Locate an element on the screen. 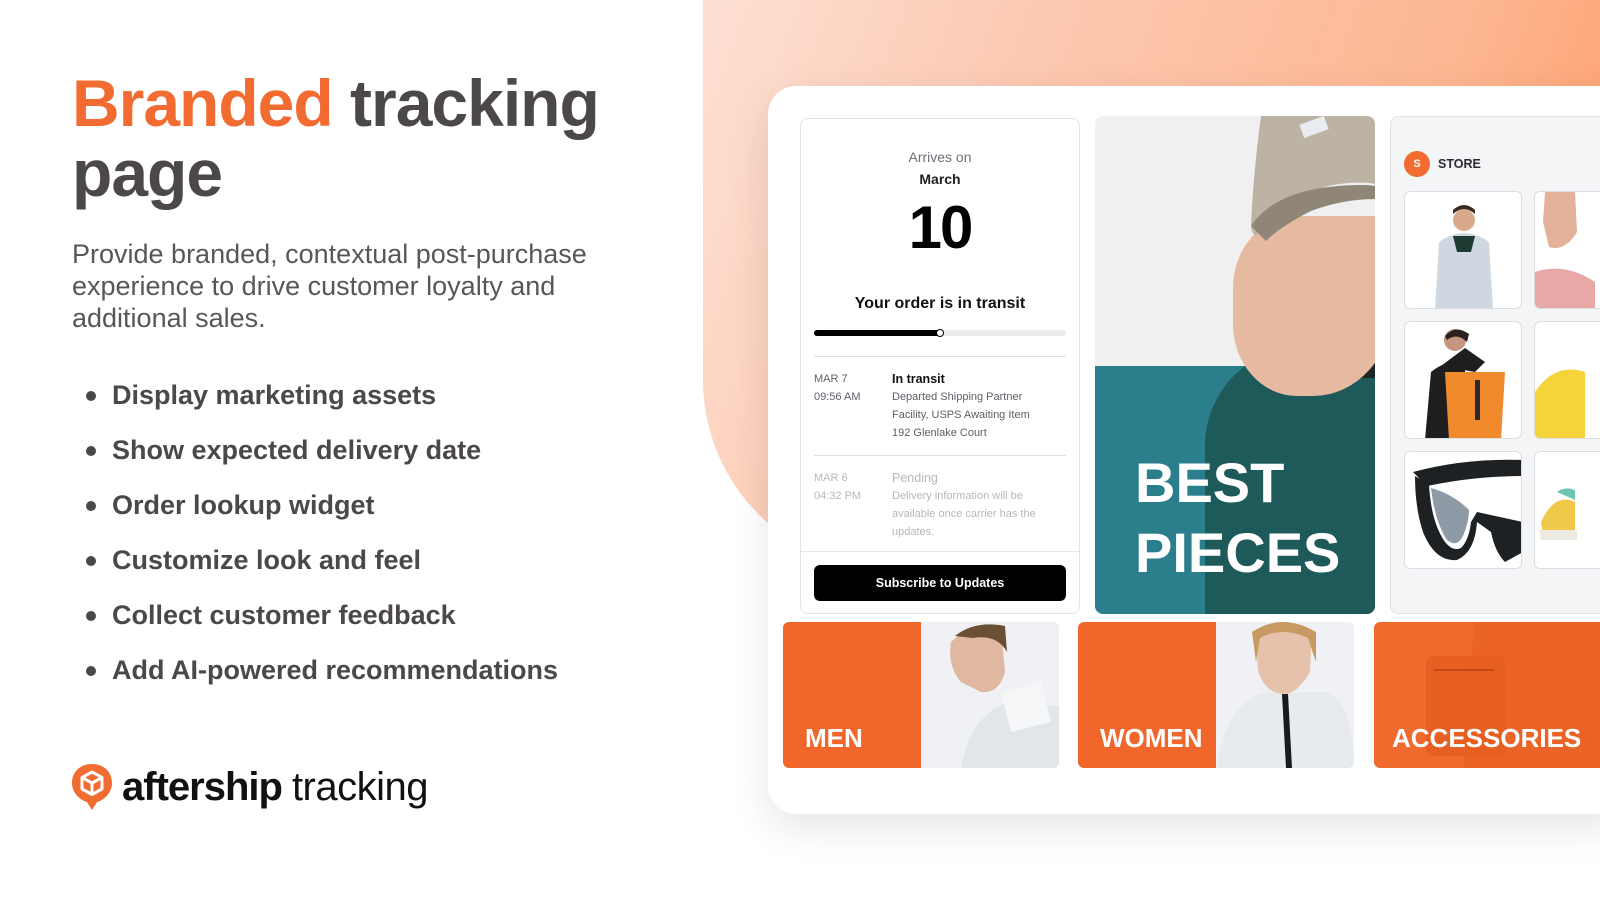  event-detail: Facility, USPS Awaiting Item is located at coordinates (961, 415).